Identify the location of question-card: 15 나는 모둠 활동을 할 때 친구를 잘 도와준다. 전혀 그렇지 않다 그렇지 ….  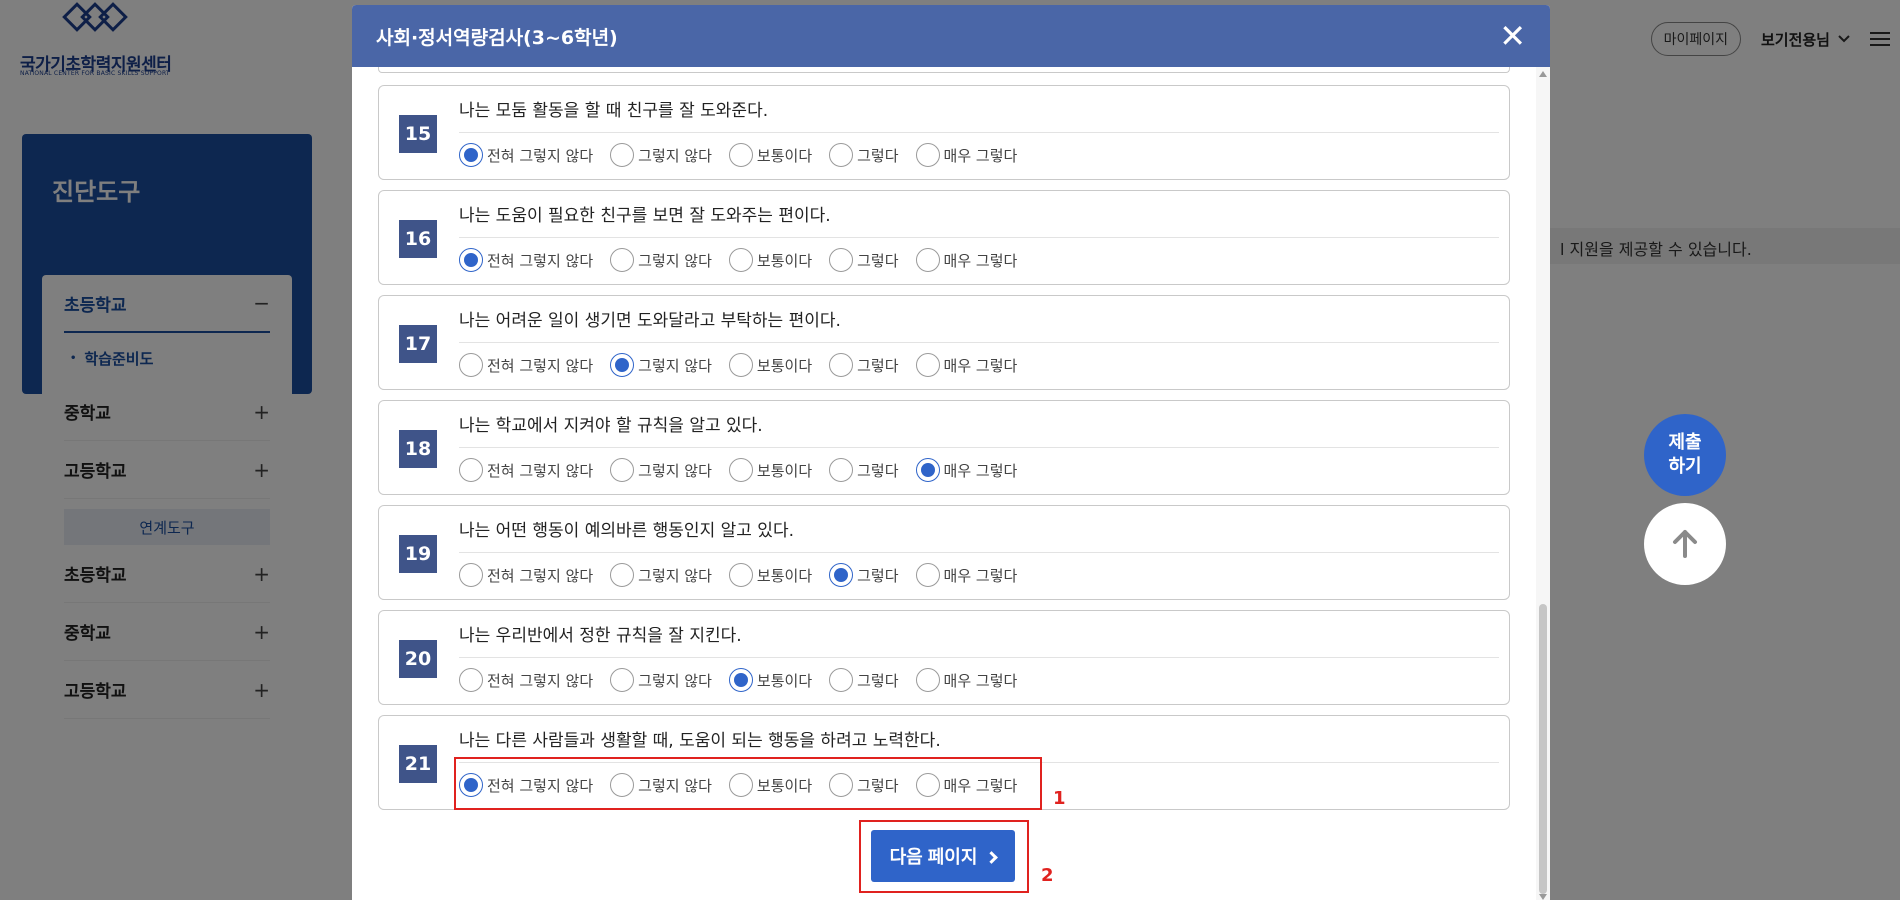
(944, 132).